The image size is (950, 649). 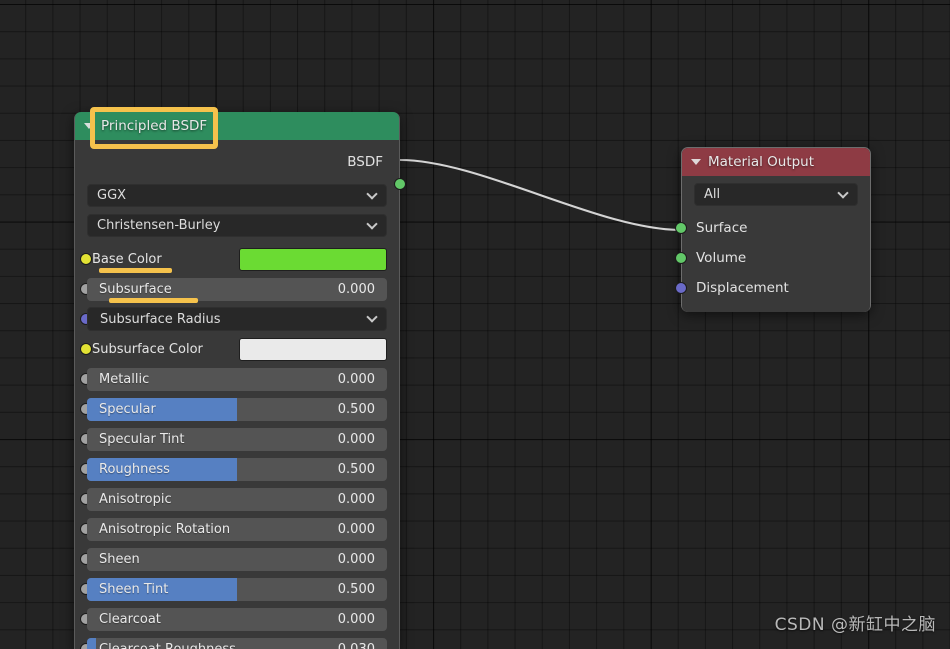 What do you see at coordinates (237, 643) in the screenshot?
I see `slider-clearcoat-roughness: Clearcoat Roughness 0.030` at bounding box center [237, 643].